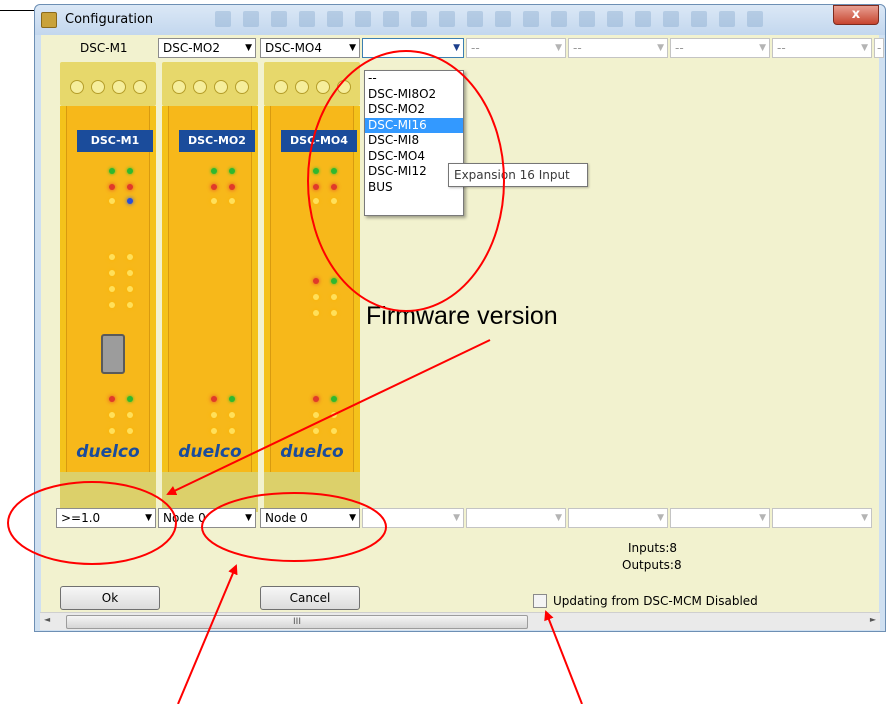  Describe the element at coordinates (47, 619) in the screenshot. I see `scroll-left-icon: ◄` at that location.